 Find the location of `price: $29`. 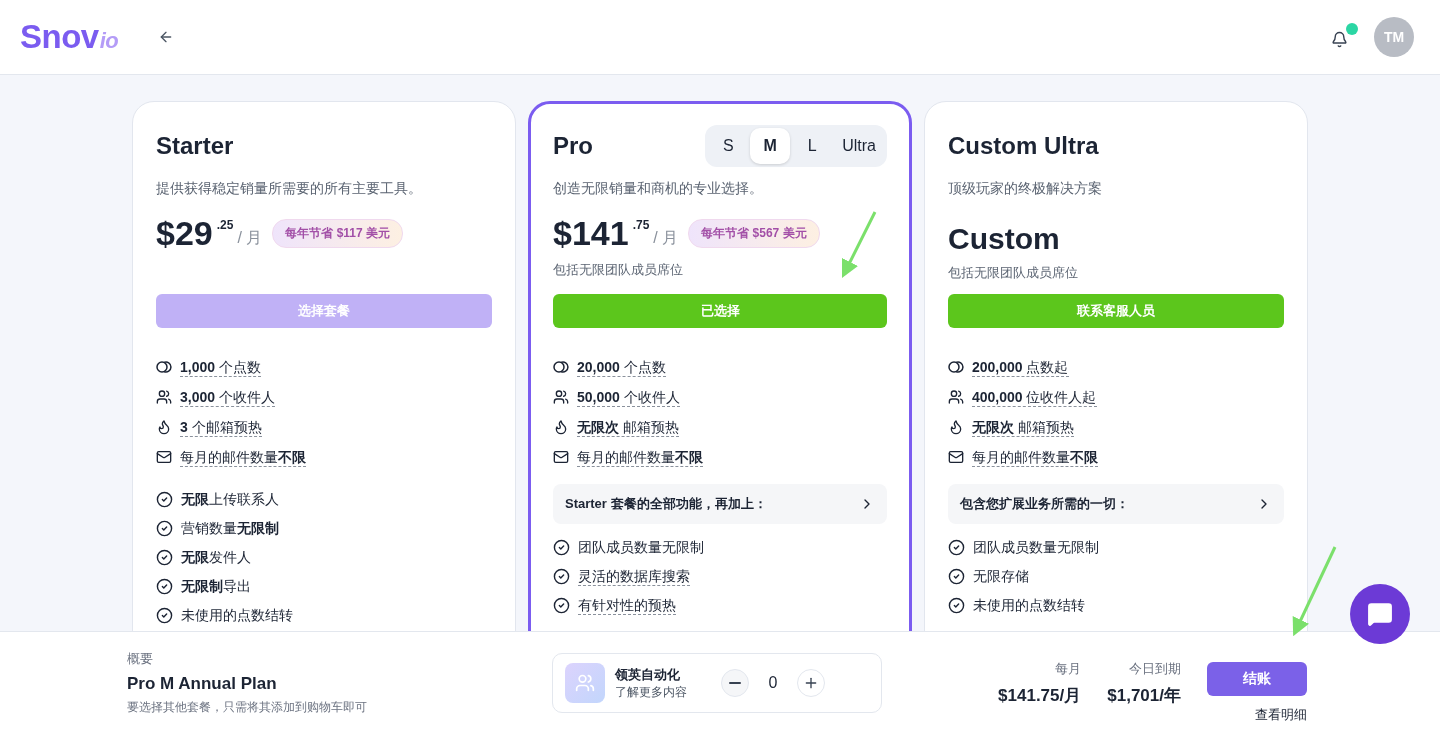

price: $29 is located at coordinates (184, 233).